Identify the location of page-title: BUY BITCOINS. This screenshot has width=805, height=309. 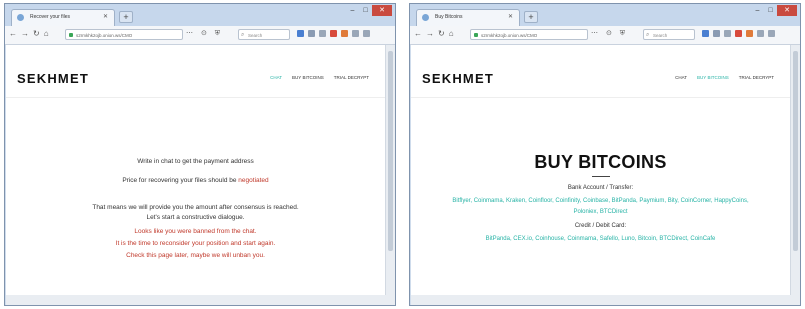
(600, 162).